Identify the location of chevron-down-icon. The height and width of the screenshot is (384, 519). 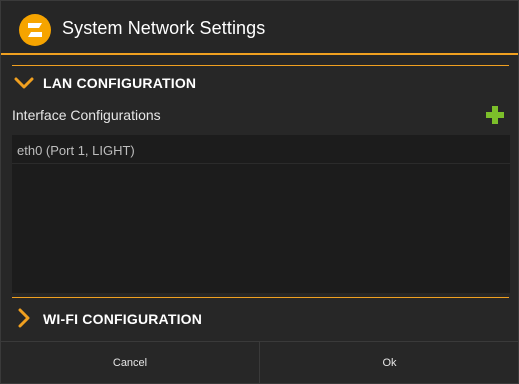
(24, 83).